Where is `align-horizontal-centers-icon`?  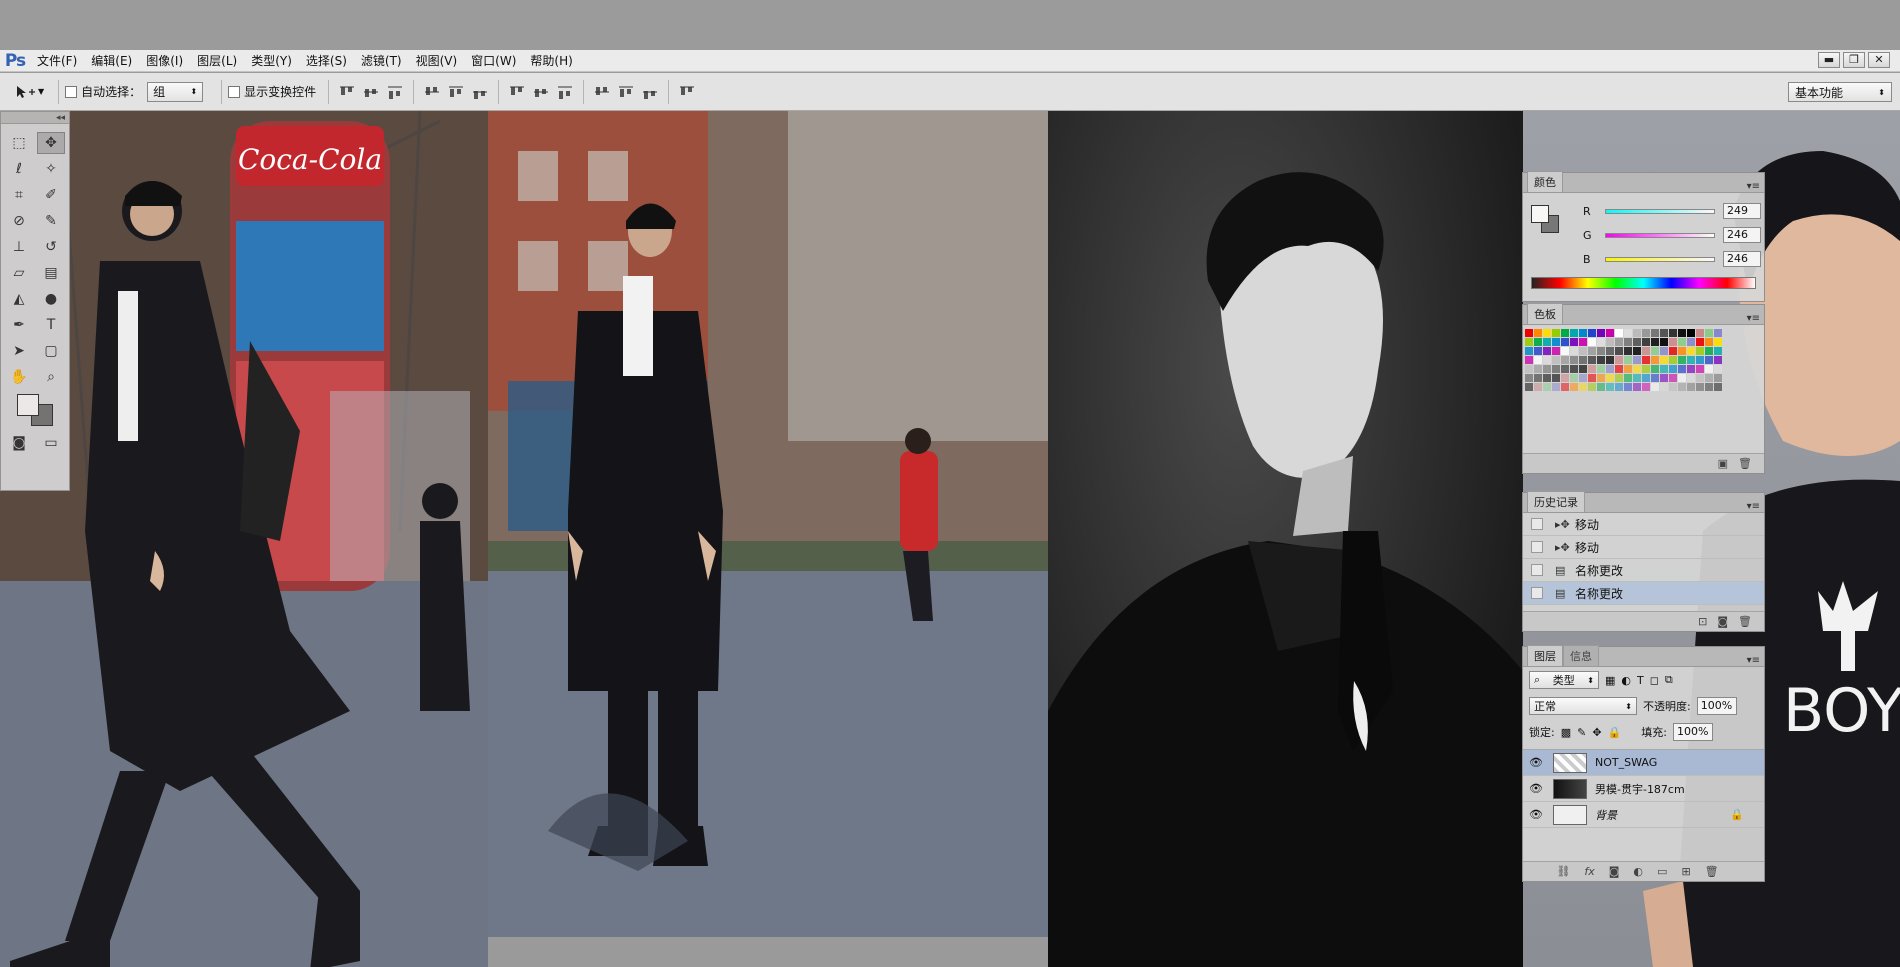 align-horizontal-centers-icon is located at coordinates (456, 92).